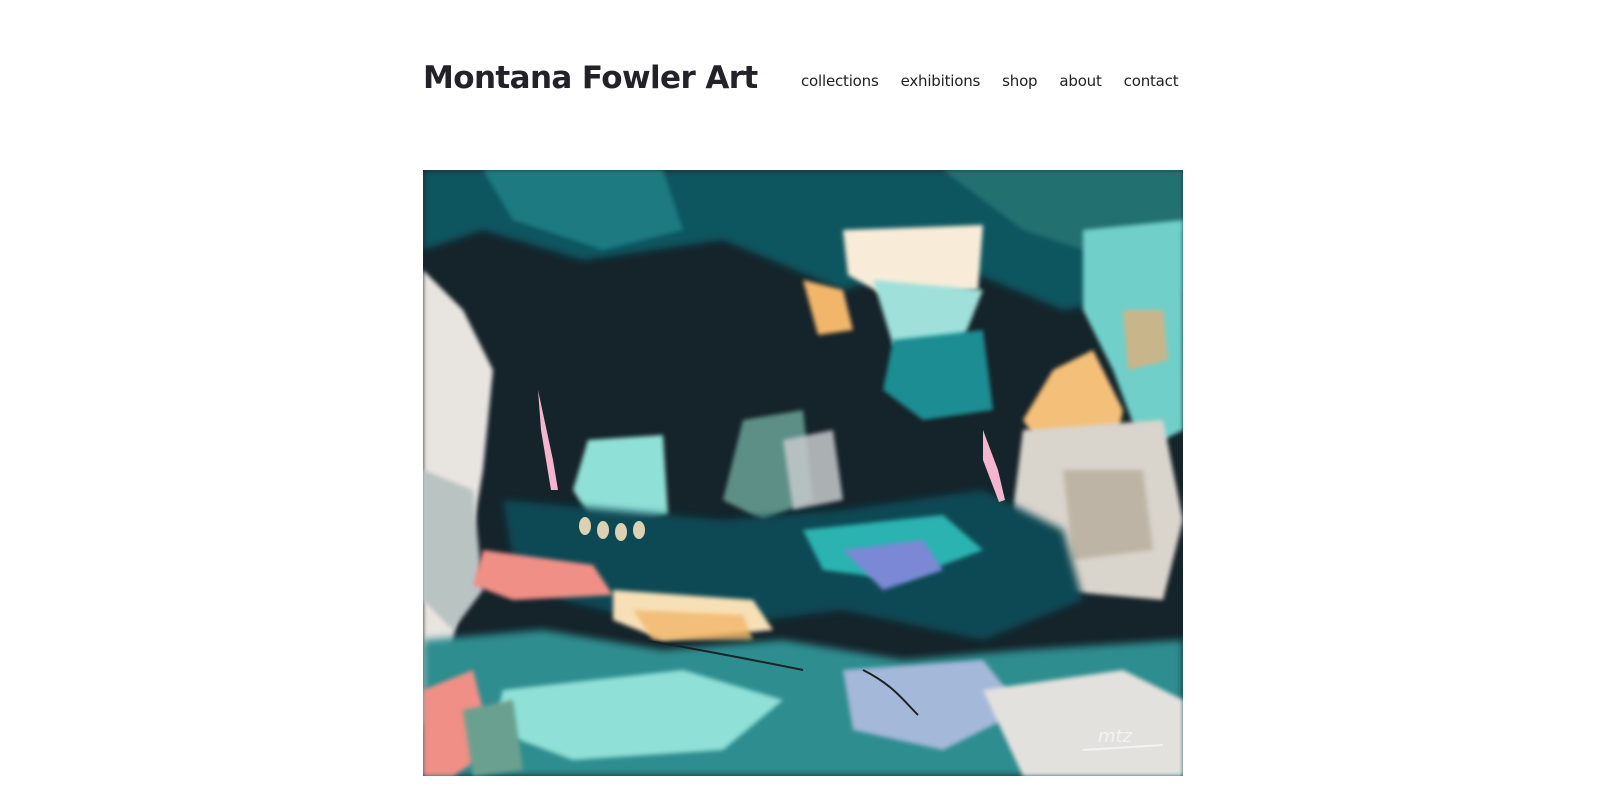  I want to click on artist-signature: mtz, so click(1115, 736).